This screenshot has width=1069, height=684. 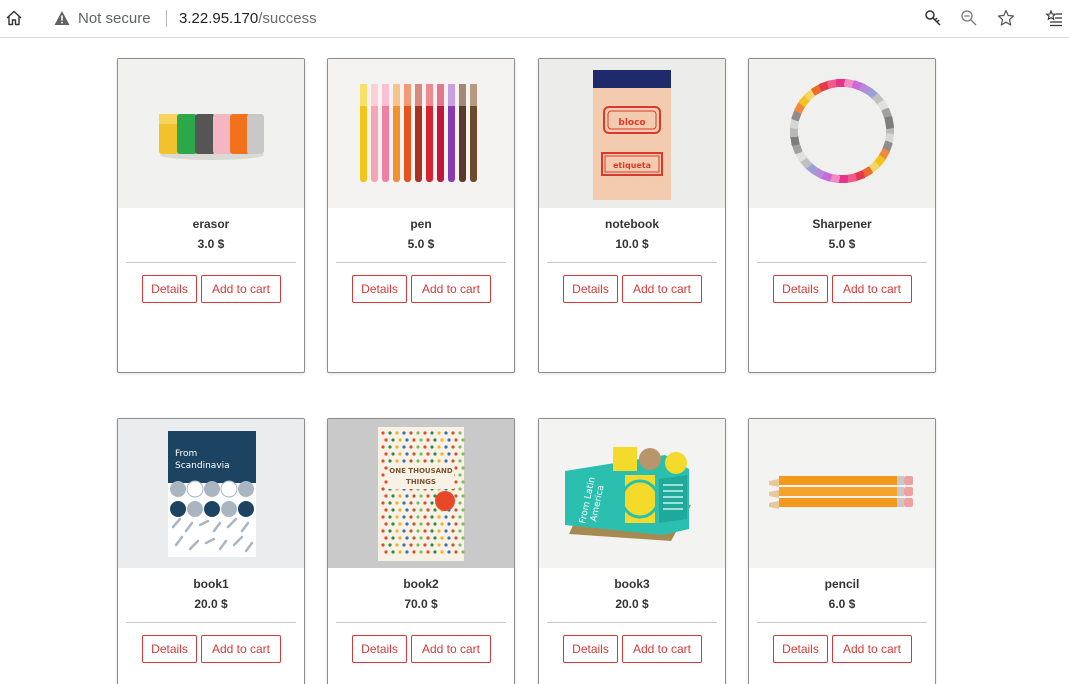 What do you see at coordinates (631, 123) in the screenshot?
I see `notebook-label-top: bloco` at bounding box center [631, 123].